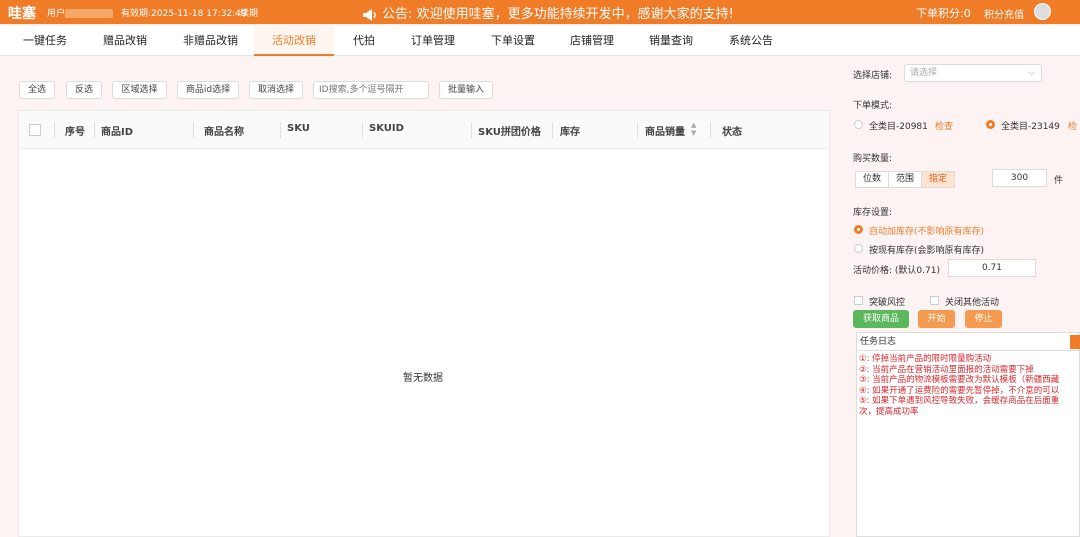 The height and width of the screenshot is (537, 1080). What do you see at coordinates (22, 14) in the screenshot?
I see `brand-logo: 哇塞` at bounding box center [22, 14].